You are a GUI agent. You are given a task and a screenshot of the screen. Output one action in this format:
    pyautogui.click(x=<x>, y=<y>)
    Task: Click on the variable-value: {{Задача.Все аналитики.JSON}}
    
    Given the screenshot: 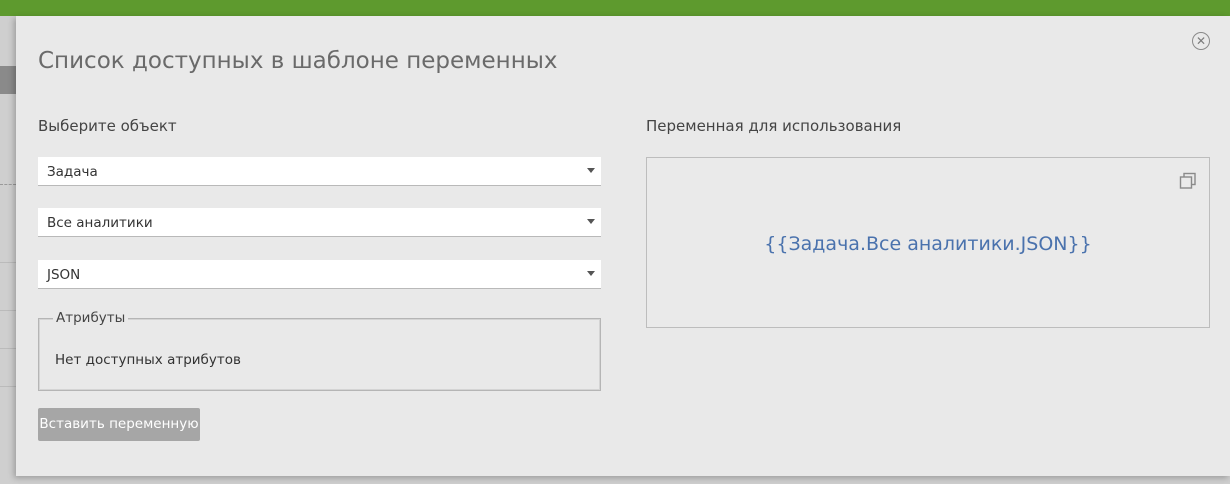 What is the action you would take?
    pyautogui.click(x=928, y=244)
    